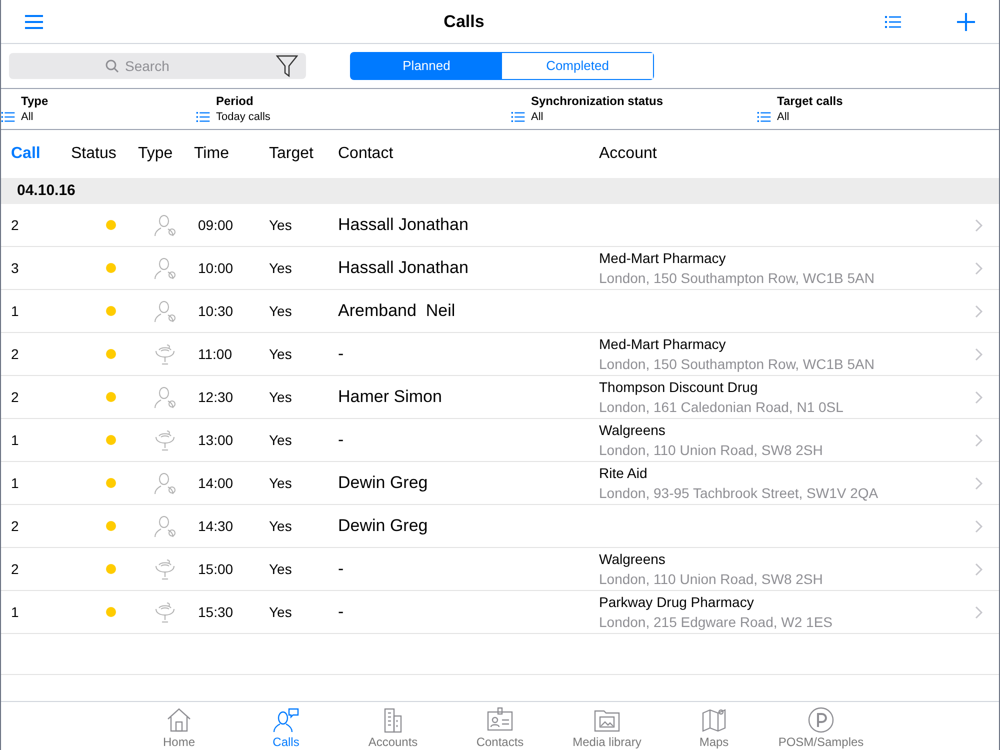 The image size is (1000, 750). I want to click on person-chat-icon, so click(286, 720).